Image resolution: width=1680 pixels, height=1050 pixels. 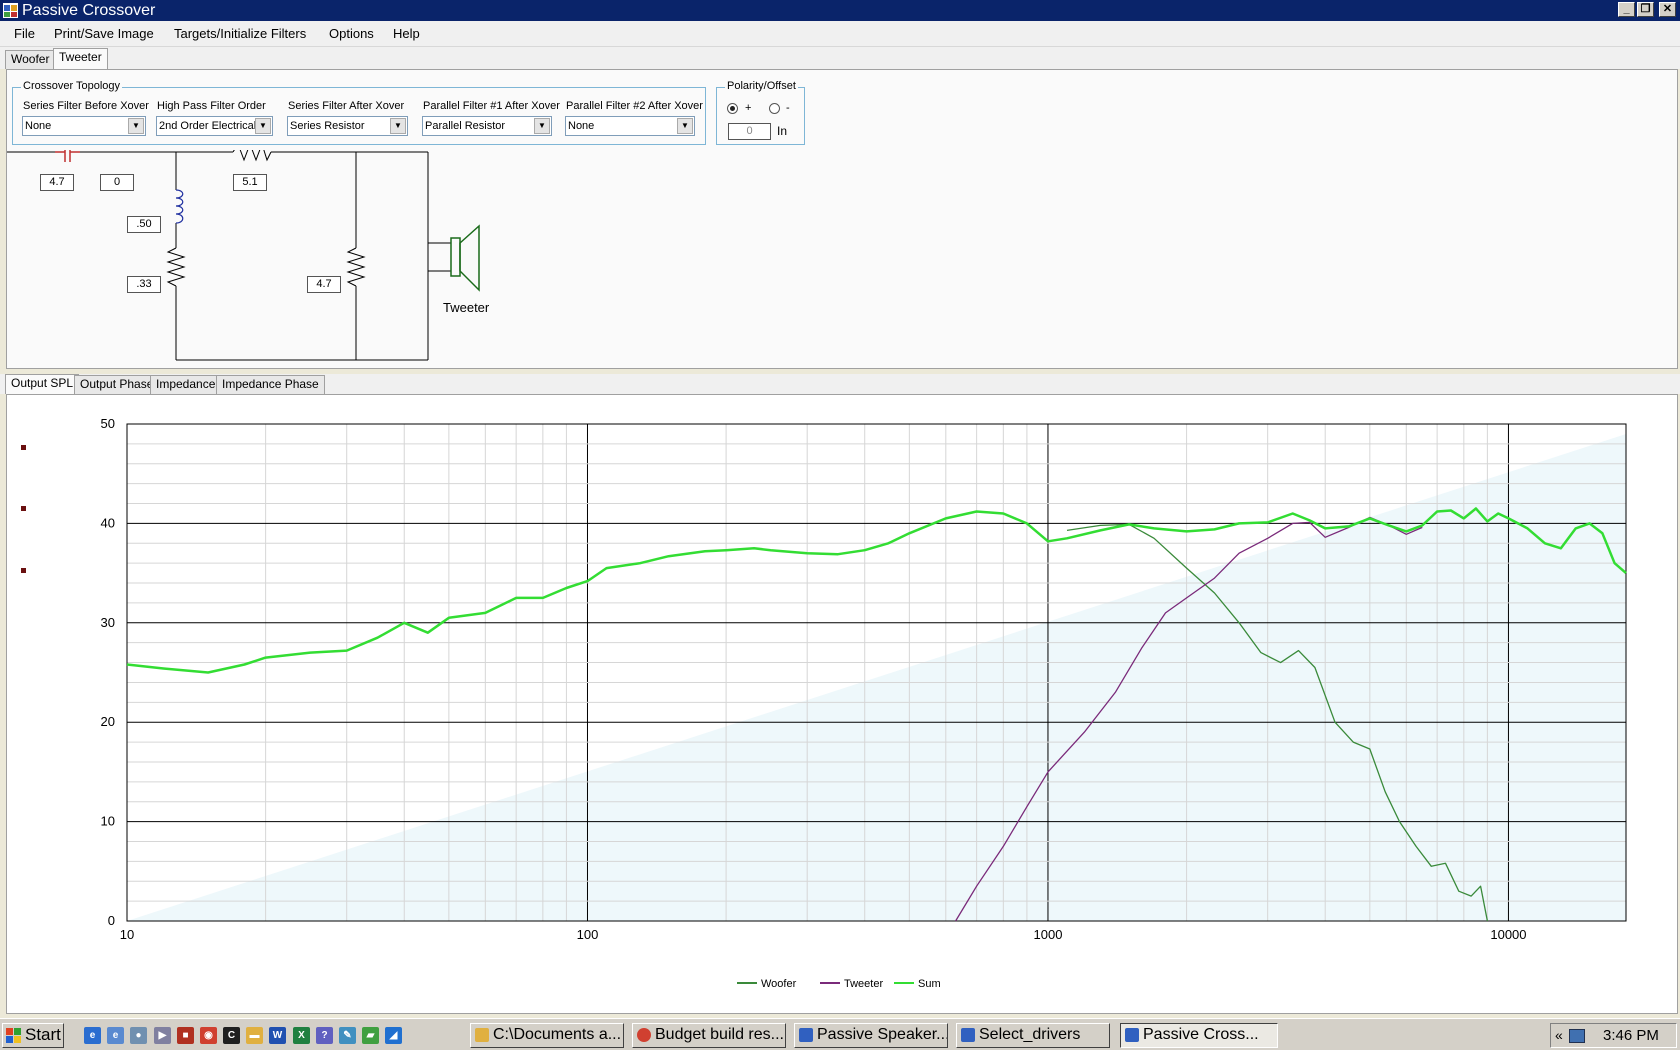 What do you see at coordinates (33, 1035) in the screenshot?
I see `start-button: Start` at bounding box center [33, 1035].